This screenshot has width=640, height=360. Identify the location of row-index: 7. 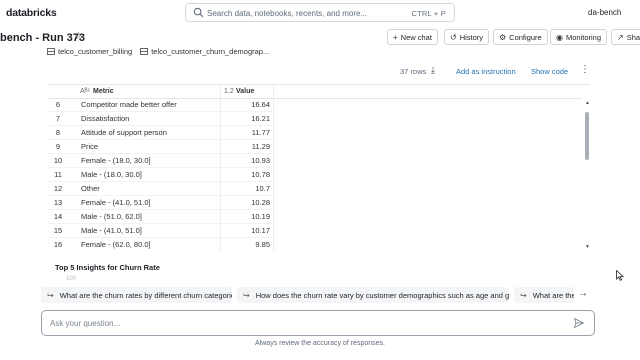
(58, 118).